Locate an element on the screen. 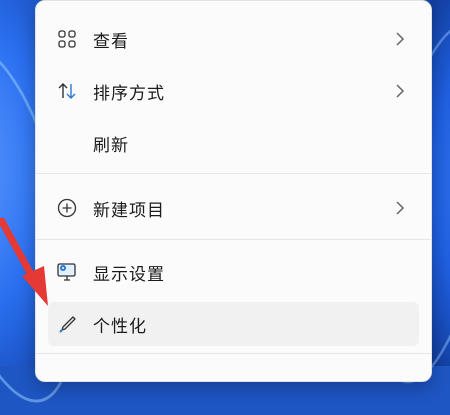  menu-item-new: 新建项目 is located at coordinates (233, 208).